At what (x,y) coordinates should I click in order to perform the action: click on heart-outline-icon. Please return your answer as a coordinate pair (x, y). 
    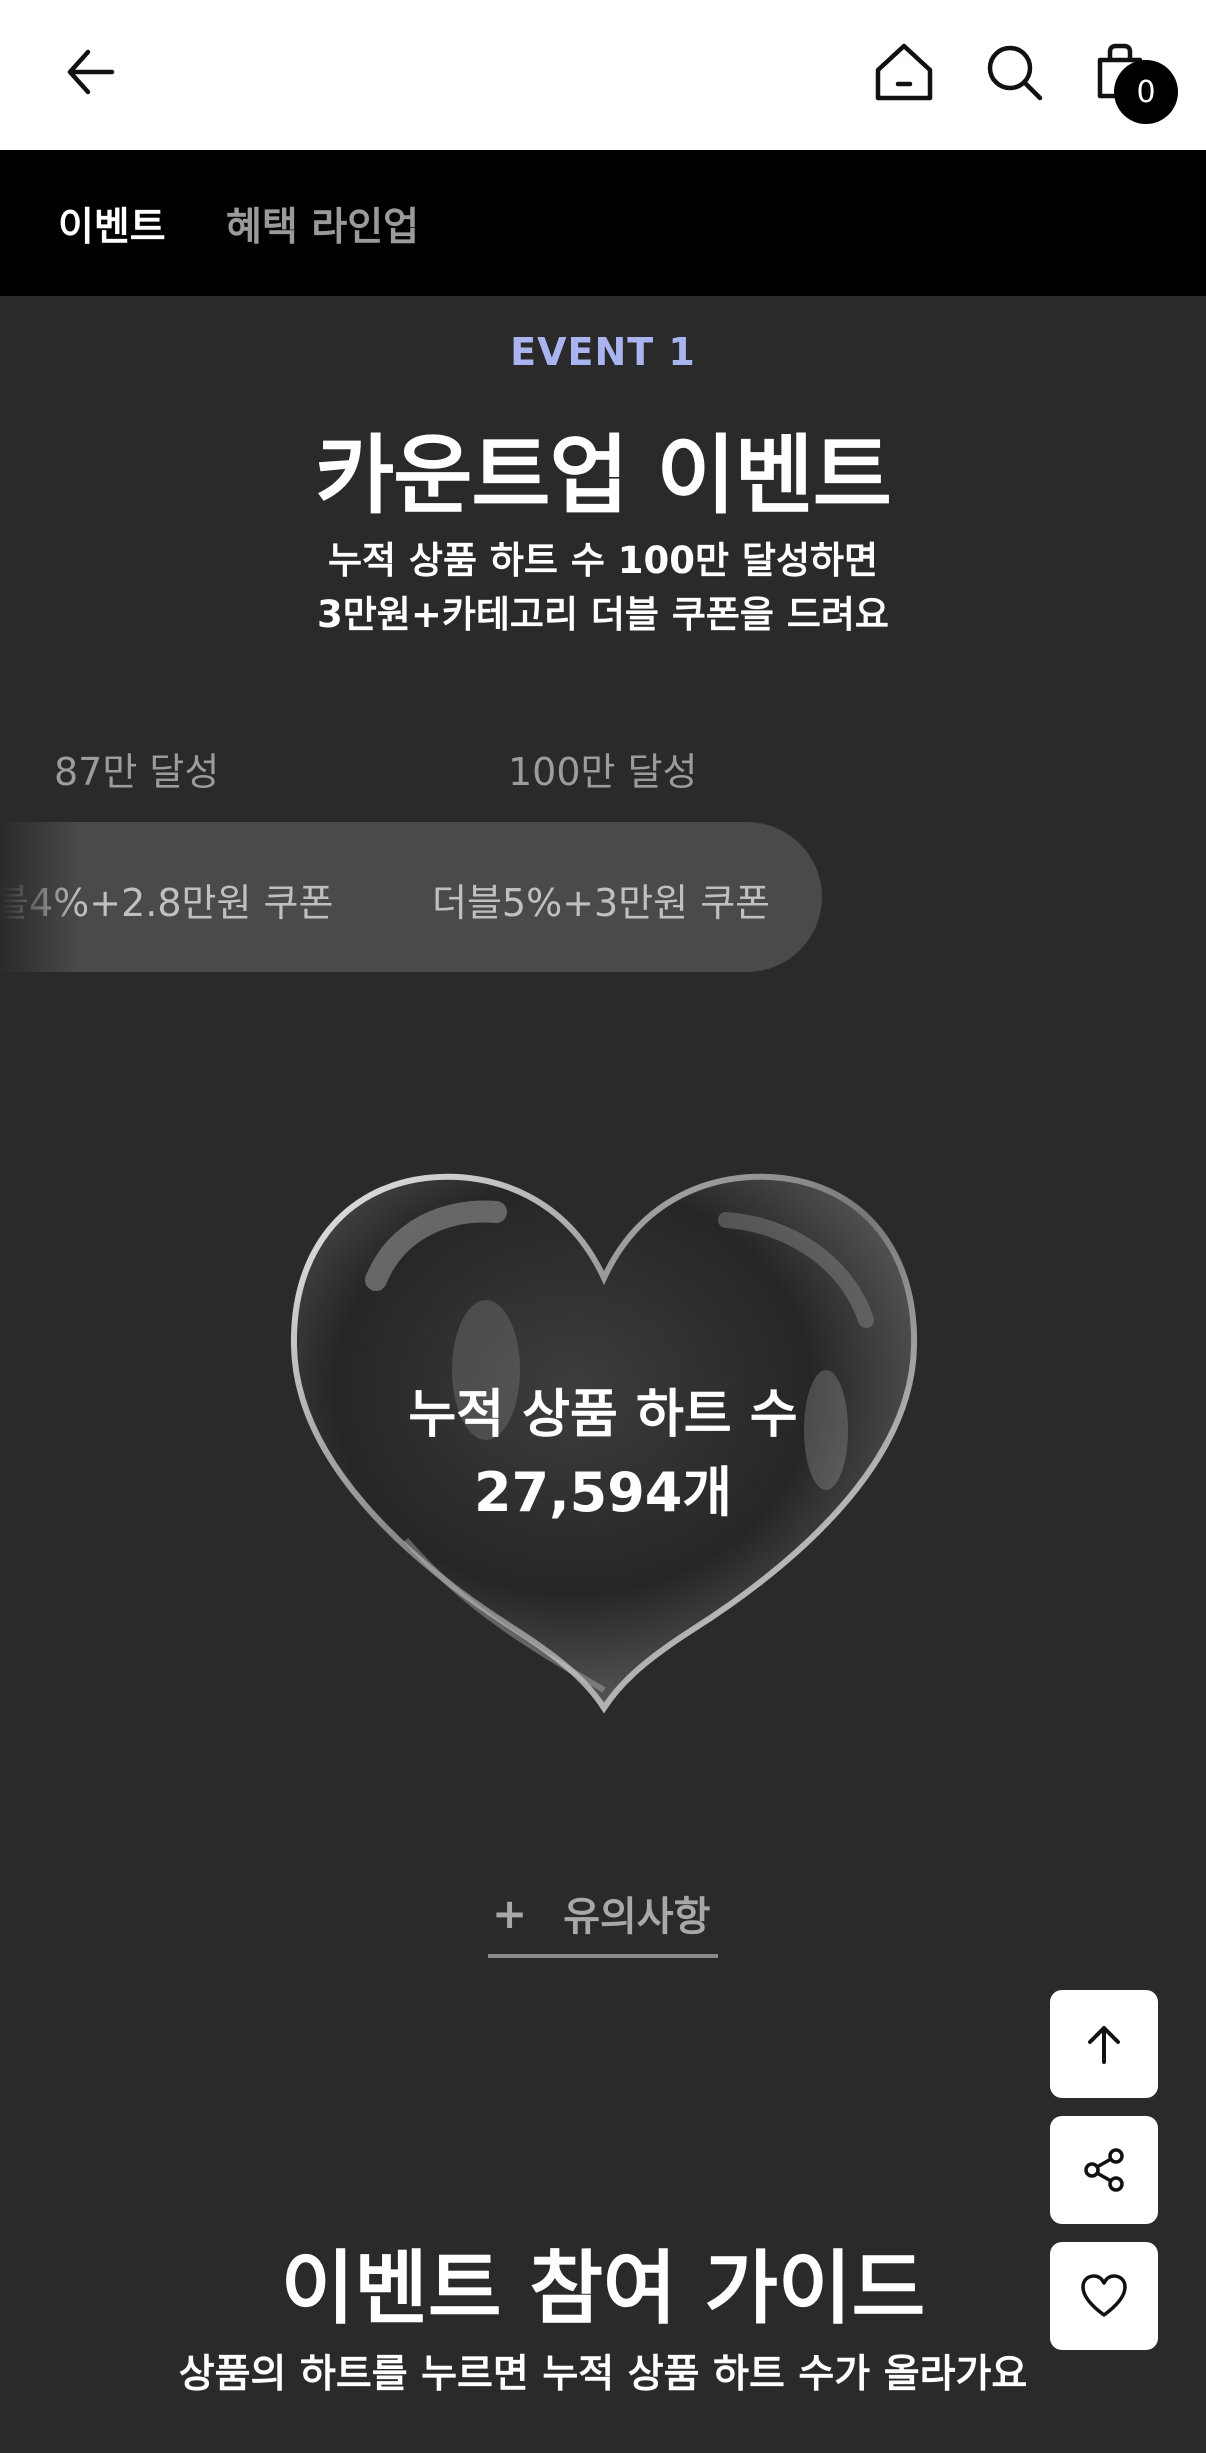
    Looking at the image, I should click on (1104, 2295).